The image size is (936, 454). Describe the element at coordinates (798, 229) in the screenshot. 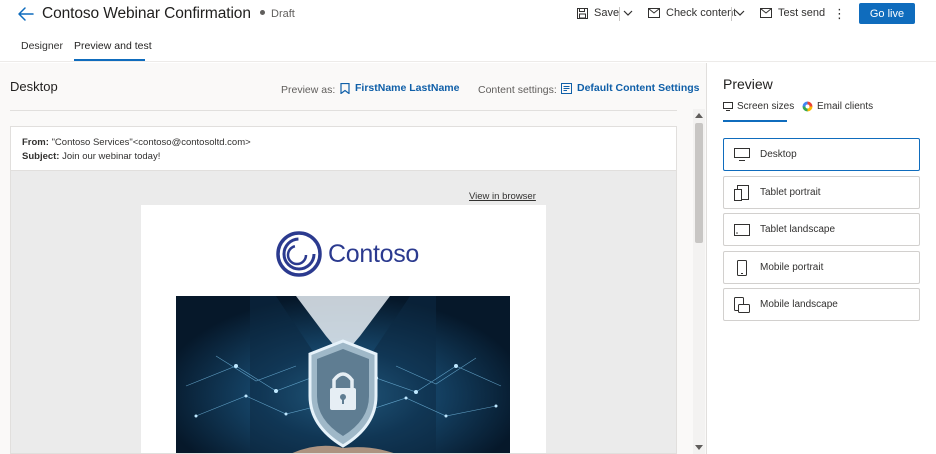

I see `tablet-landscape-label: Tablet landscape` at that location.